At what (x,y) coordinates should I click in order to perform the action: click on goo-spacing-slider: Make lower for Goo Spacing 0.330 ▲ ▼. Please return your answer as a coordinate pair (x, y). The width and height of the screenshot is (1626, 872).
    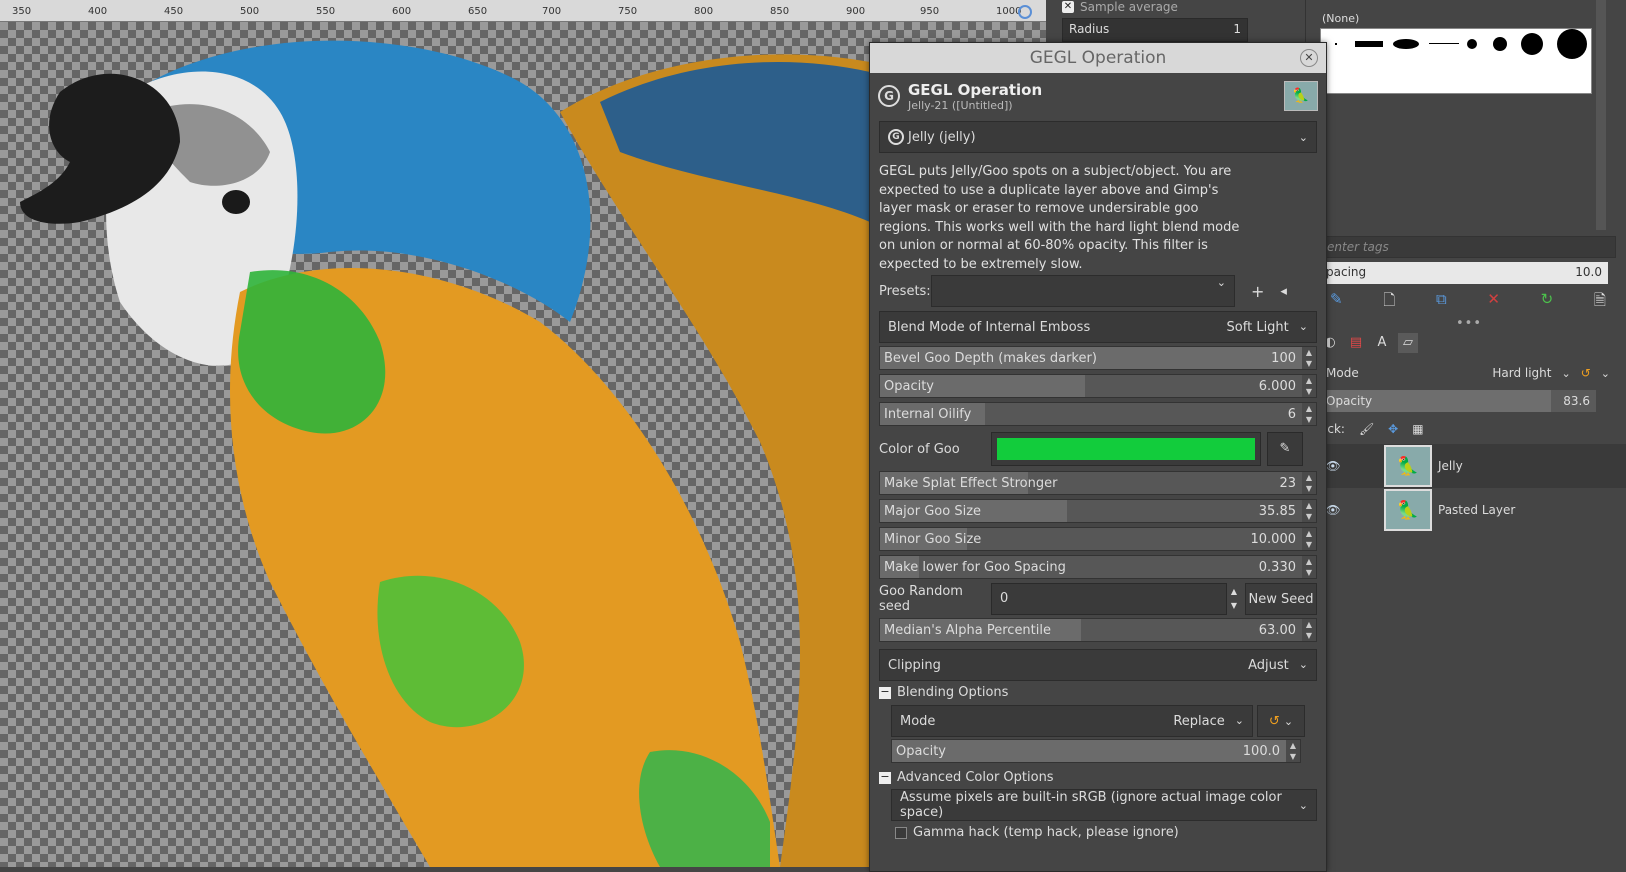
    Looking at the image, I should click on (1098, 567).